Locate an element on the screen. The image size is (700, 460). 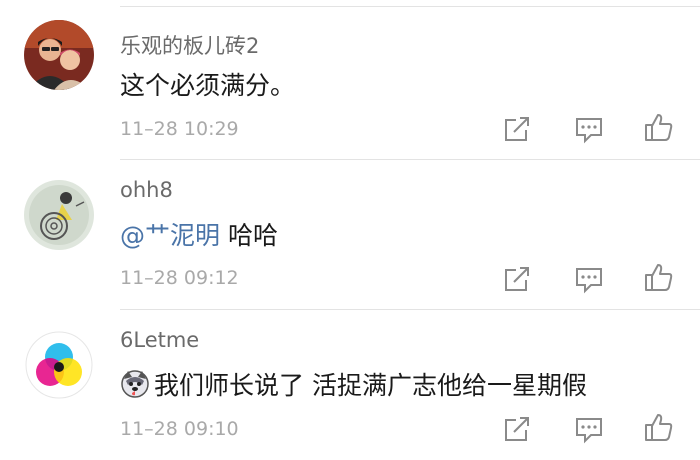
comment-text-body: 我们师长说了 活捉满广志他给一星期假 is located at coordinates (370, 385).